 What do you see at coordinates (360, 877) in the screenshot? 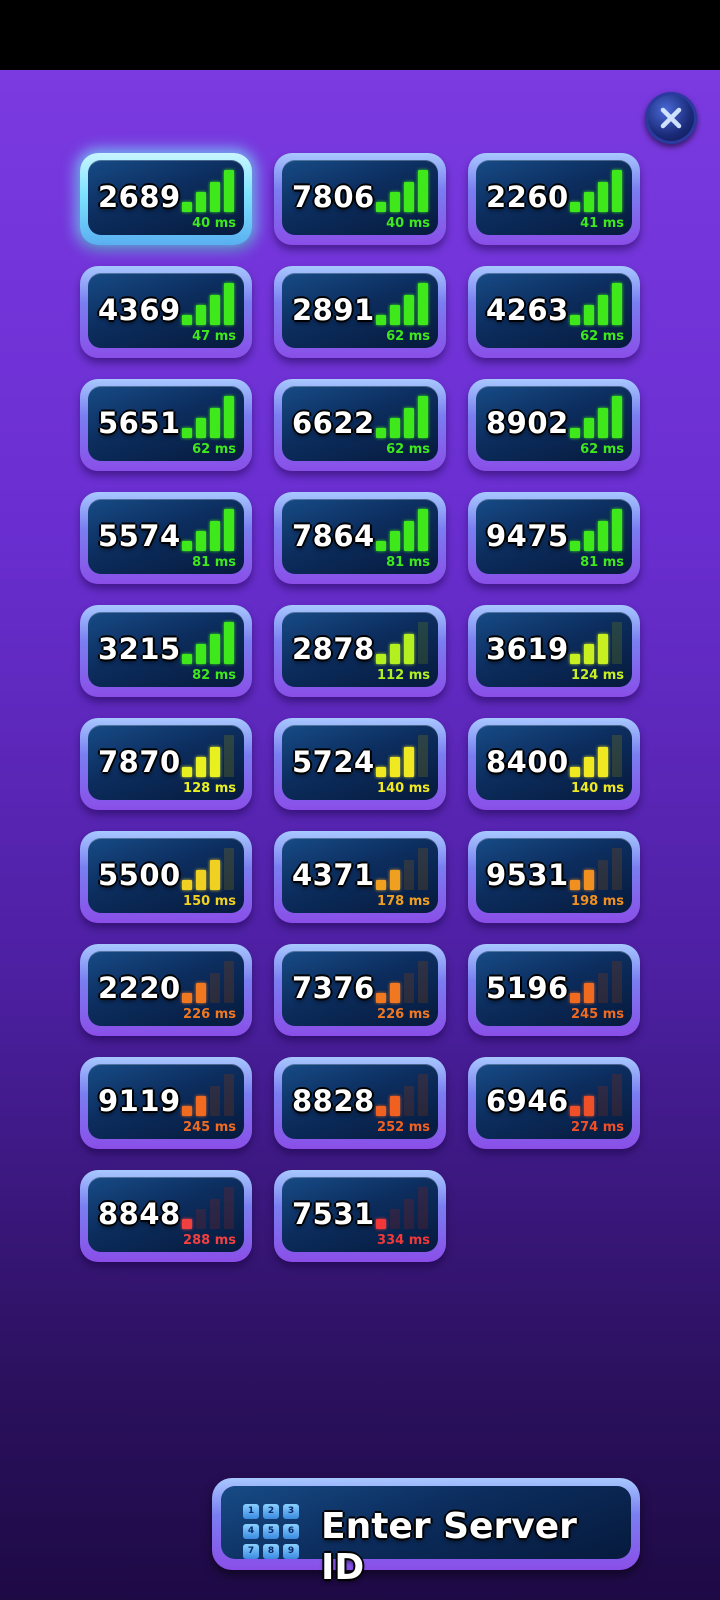
I see `server-card: 4371 178 ms` at bounding box center [360, 877].